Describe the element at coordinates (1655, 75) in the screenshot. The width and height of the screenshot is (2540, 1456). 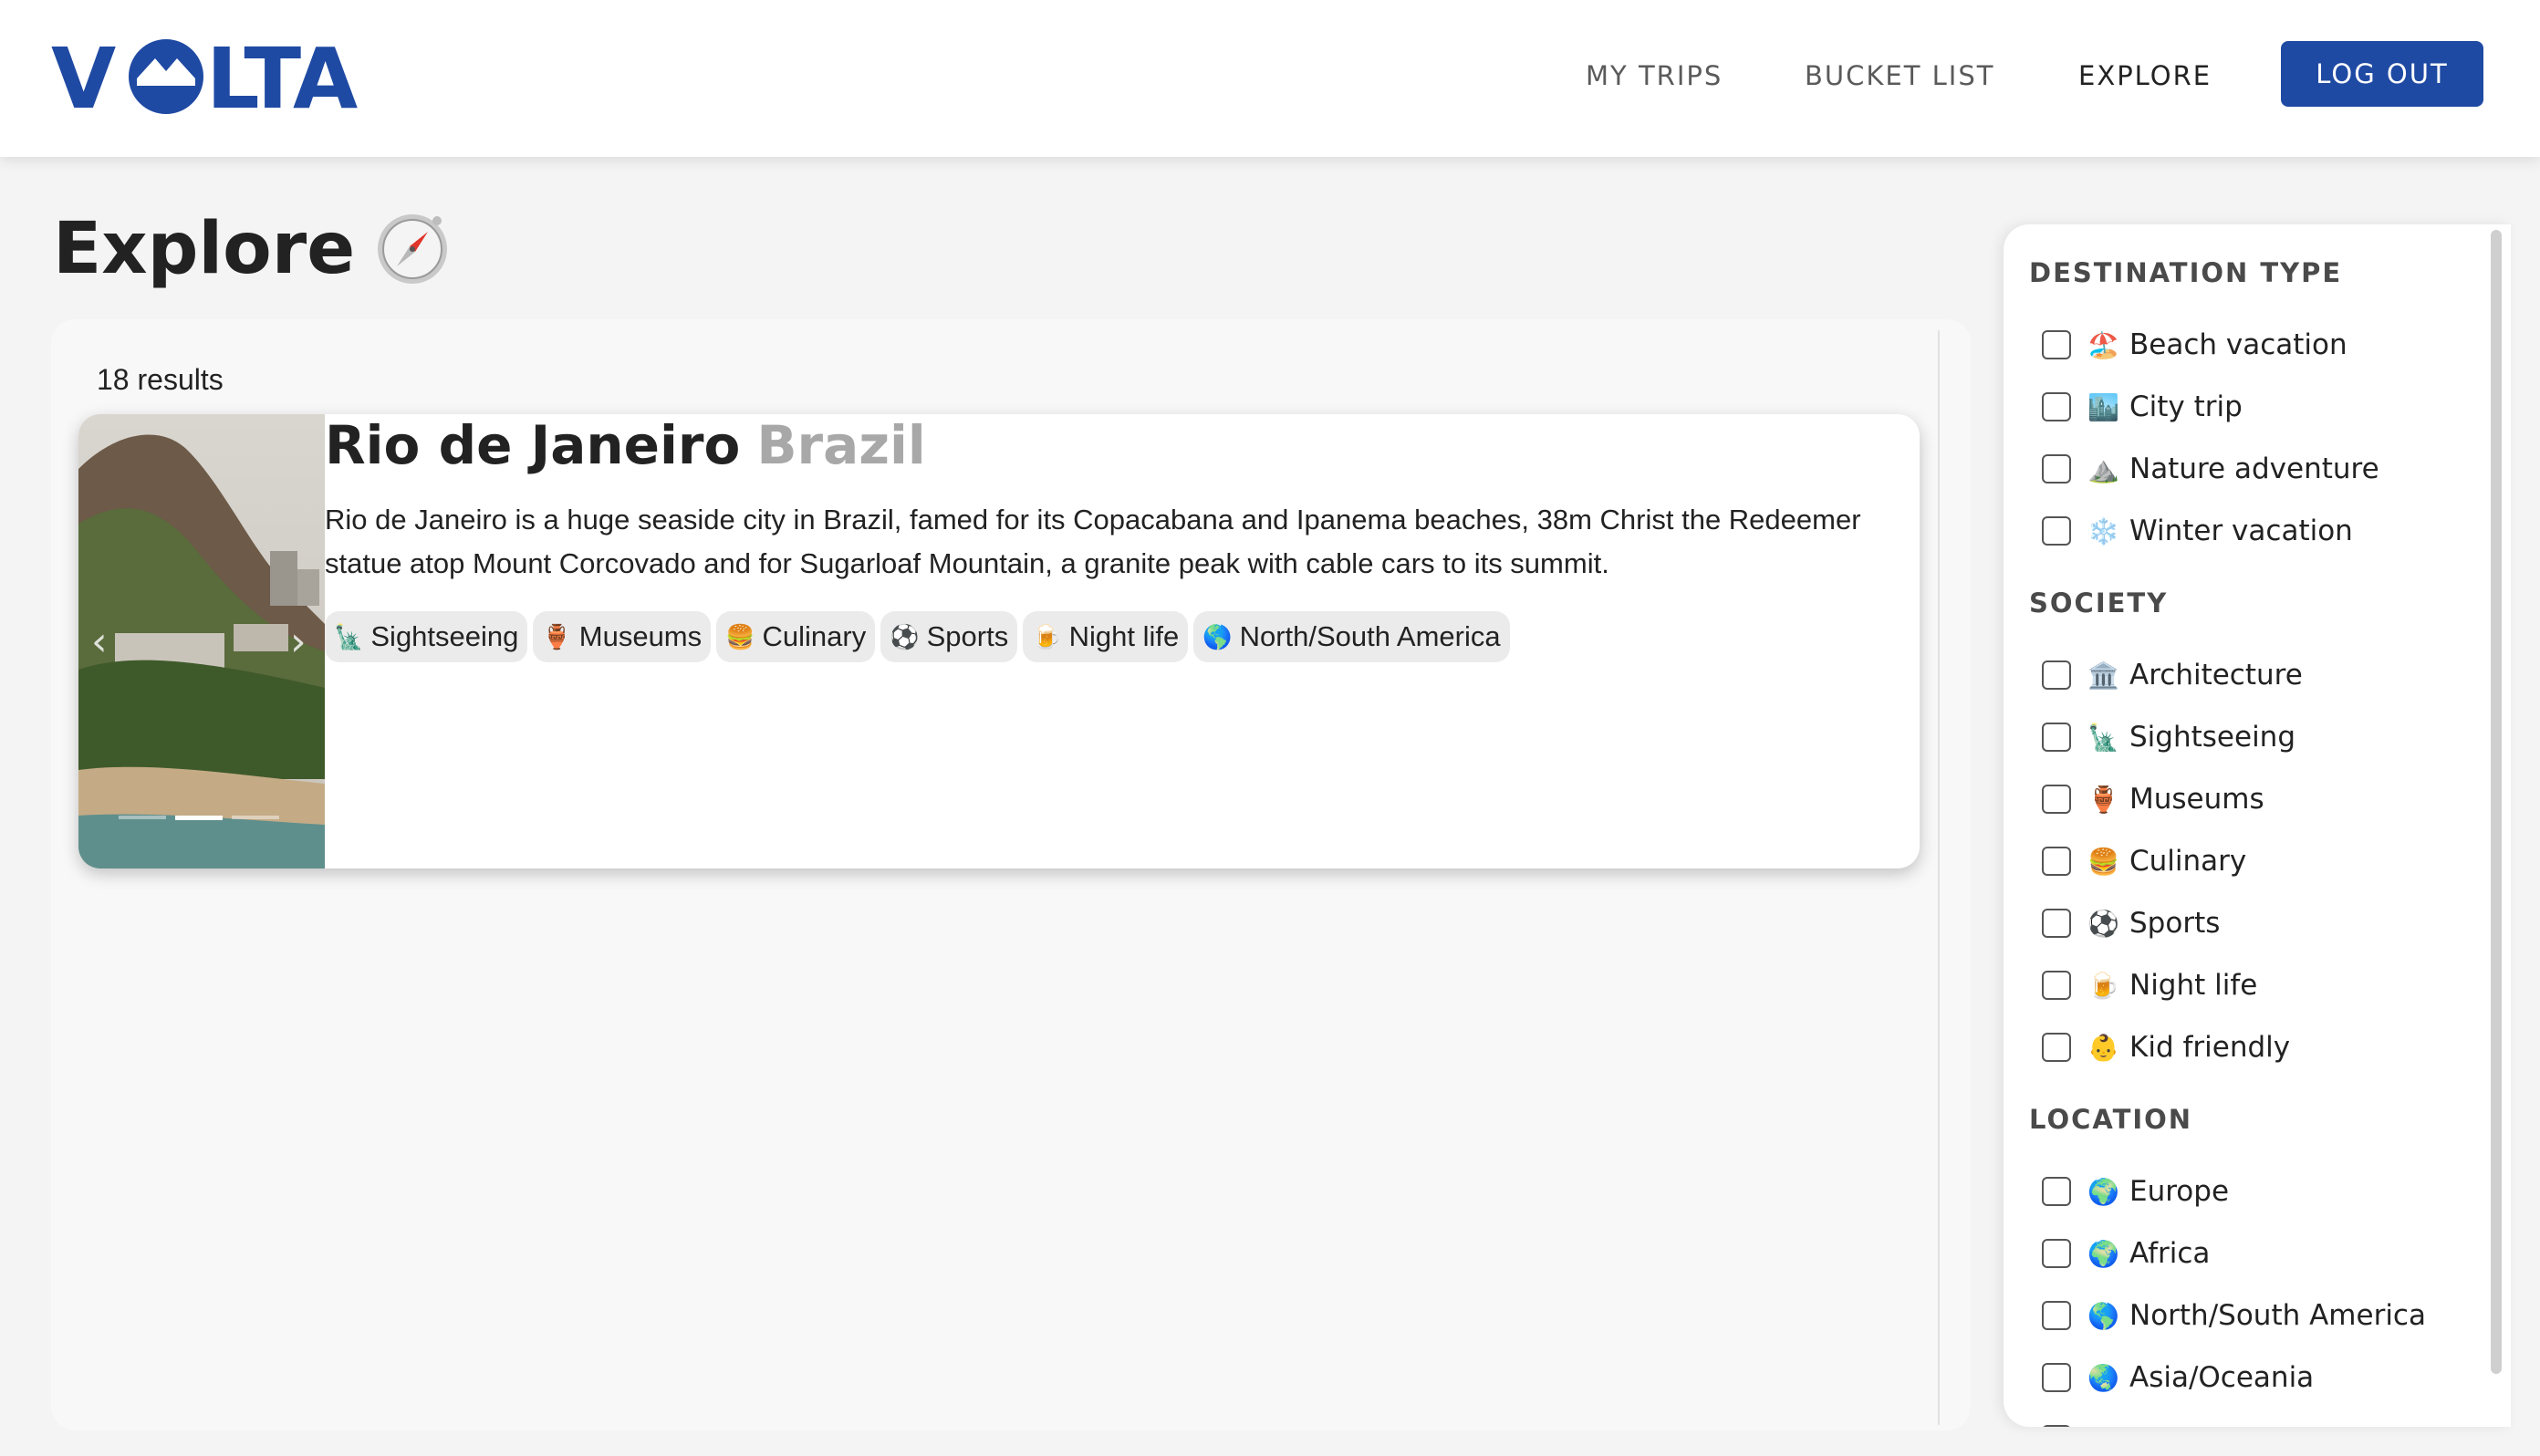
I see `nav-my-trips: MY TRIPS` at that location.